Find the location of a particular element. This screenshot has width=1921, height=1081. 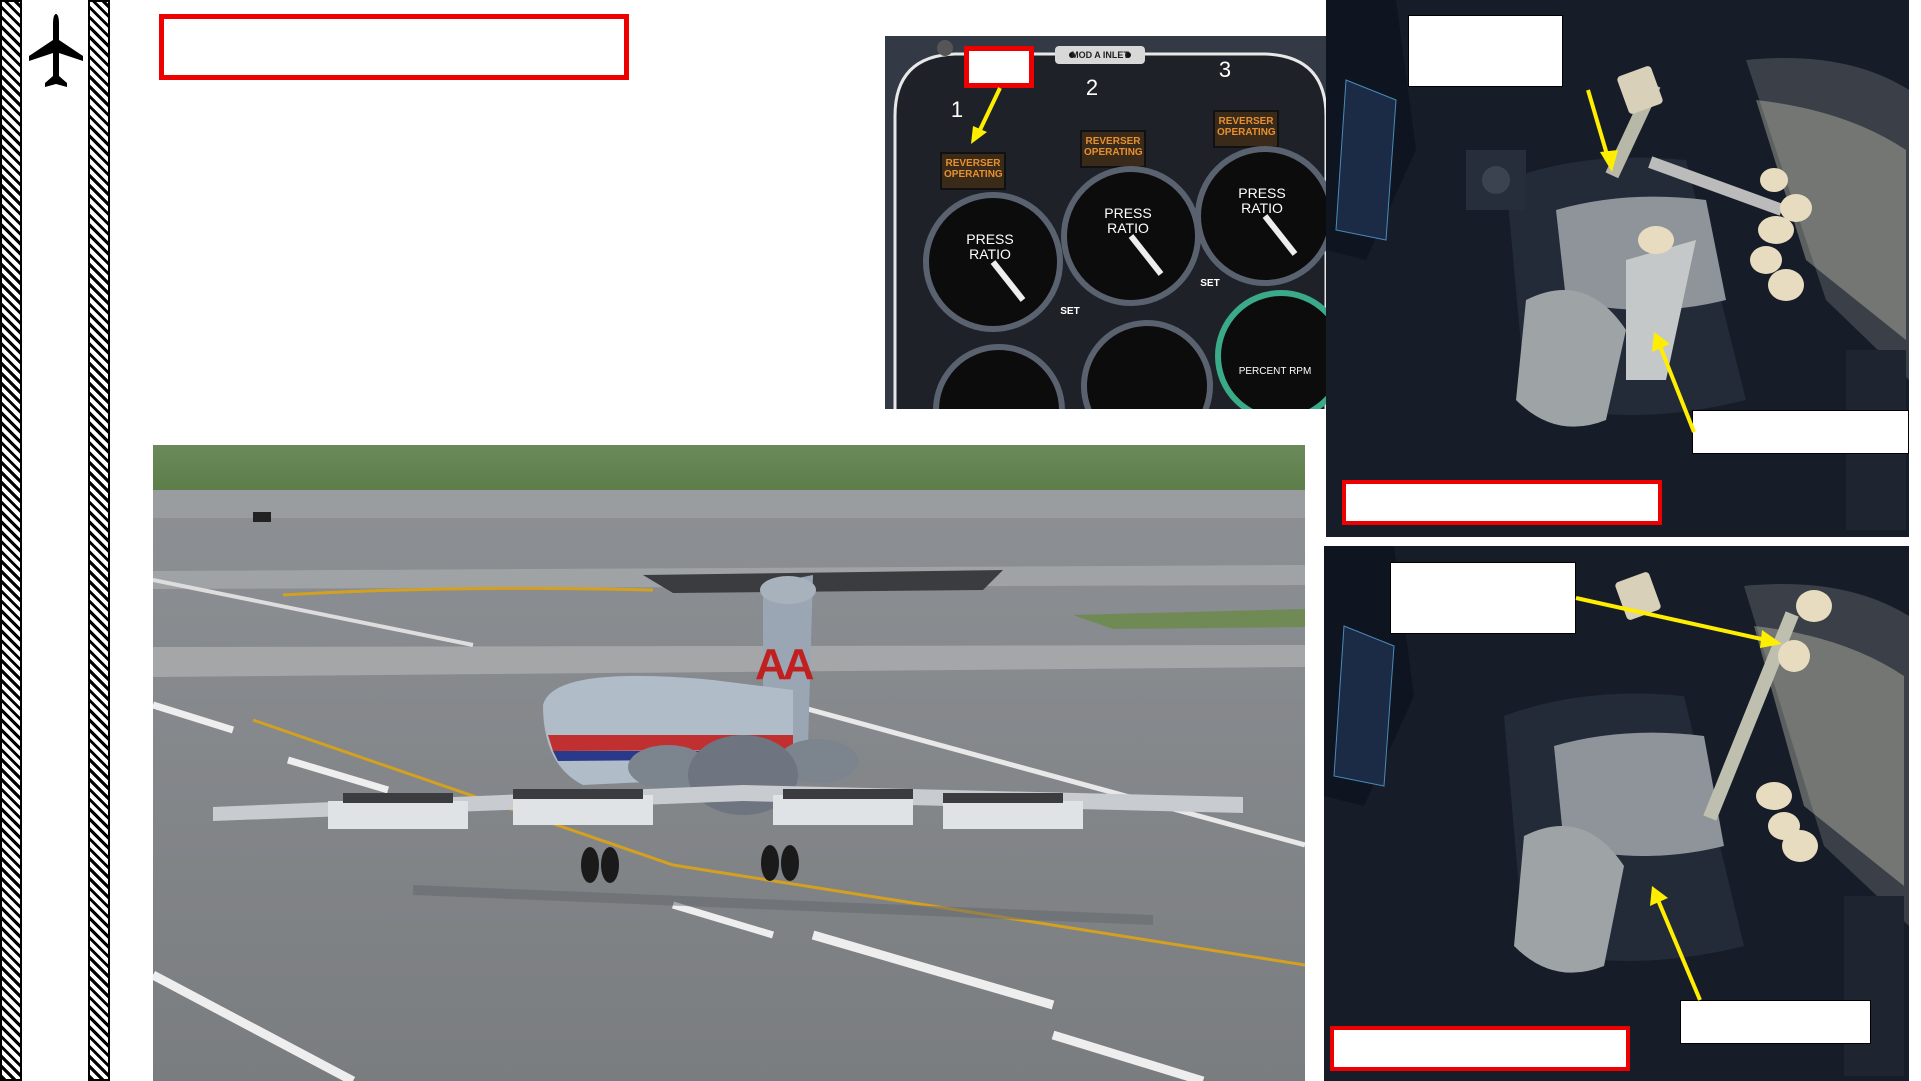

aa-tail-logo: AA is located at coordinates (785, 664).